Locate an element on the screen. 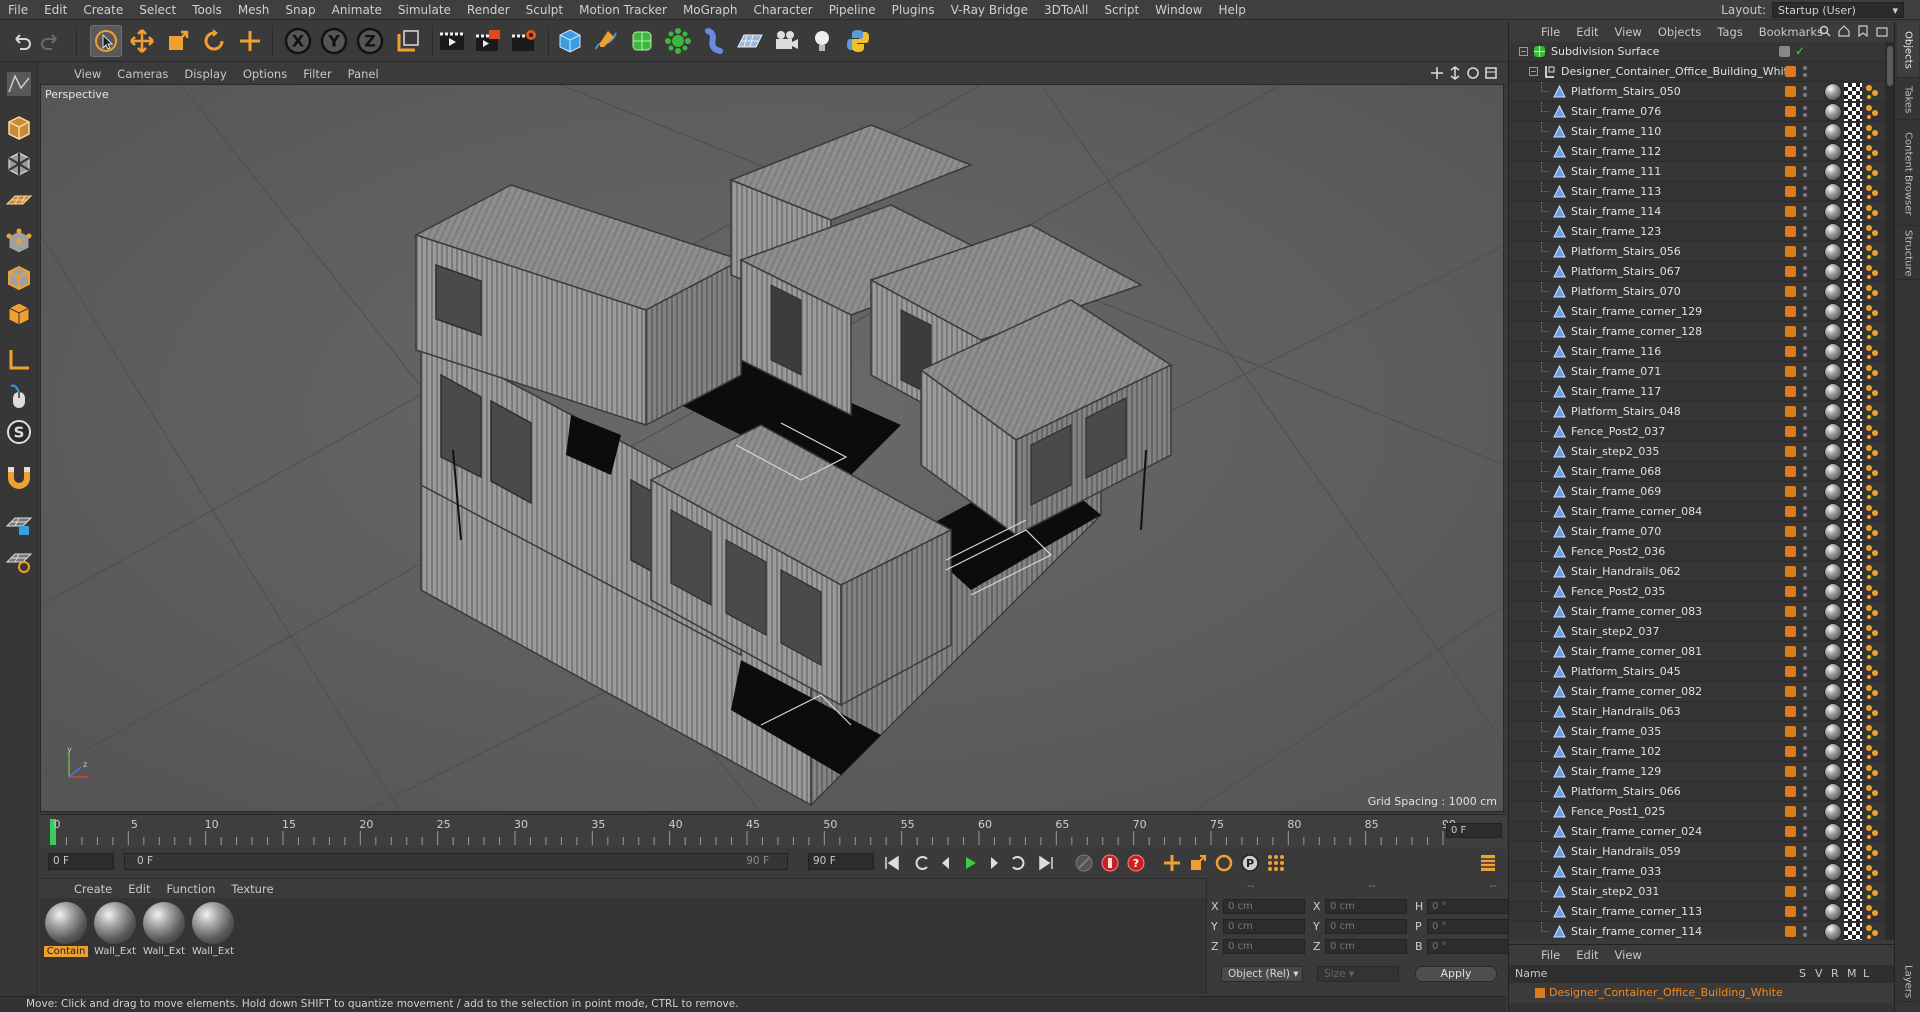  menu-item-17: 3DToAll is located at coordinates (1066, 10).